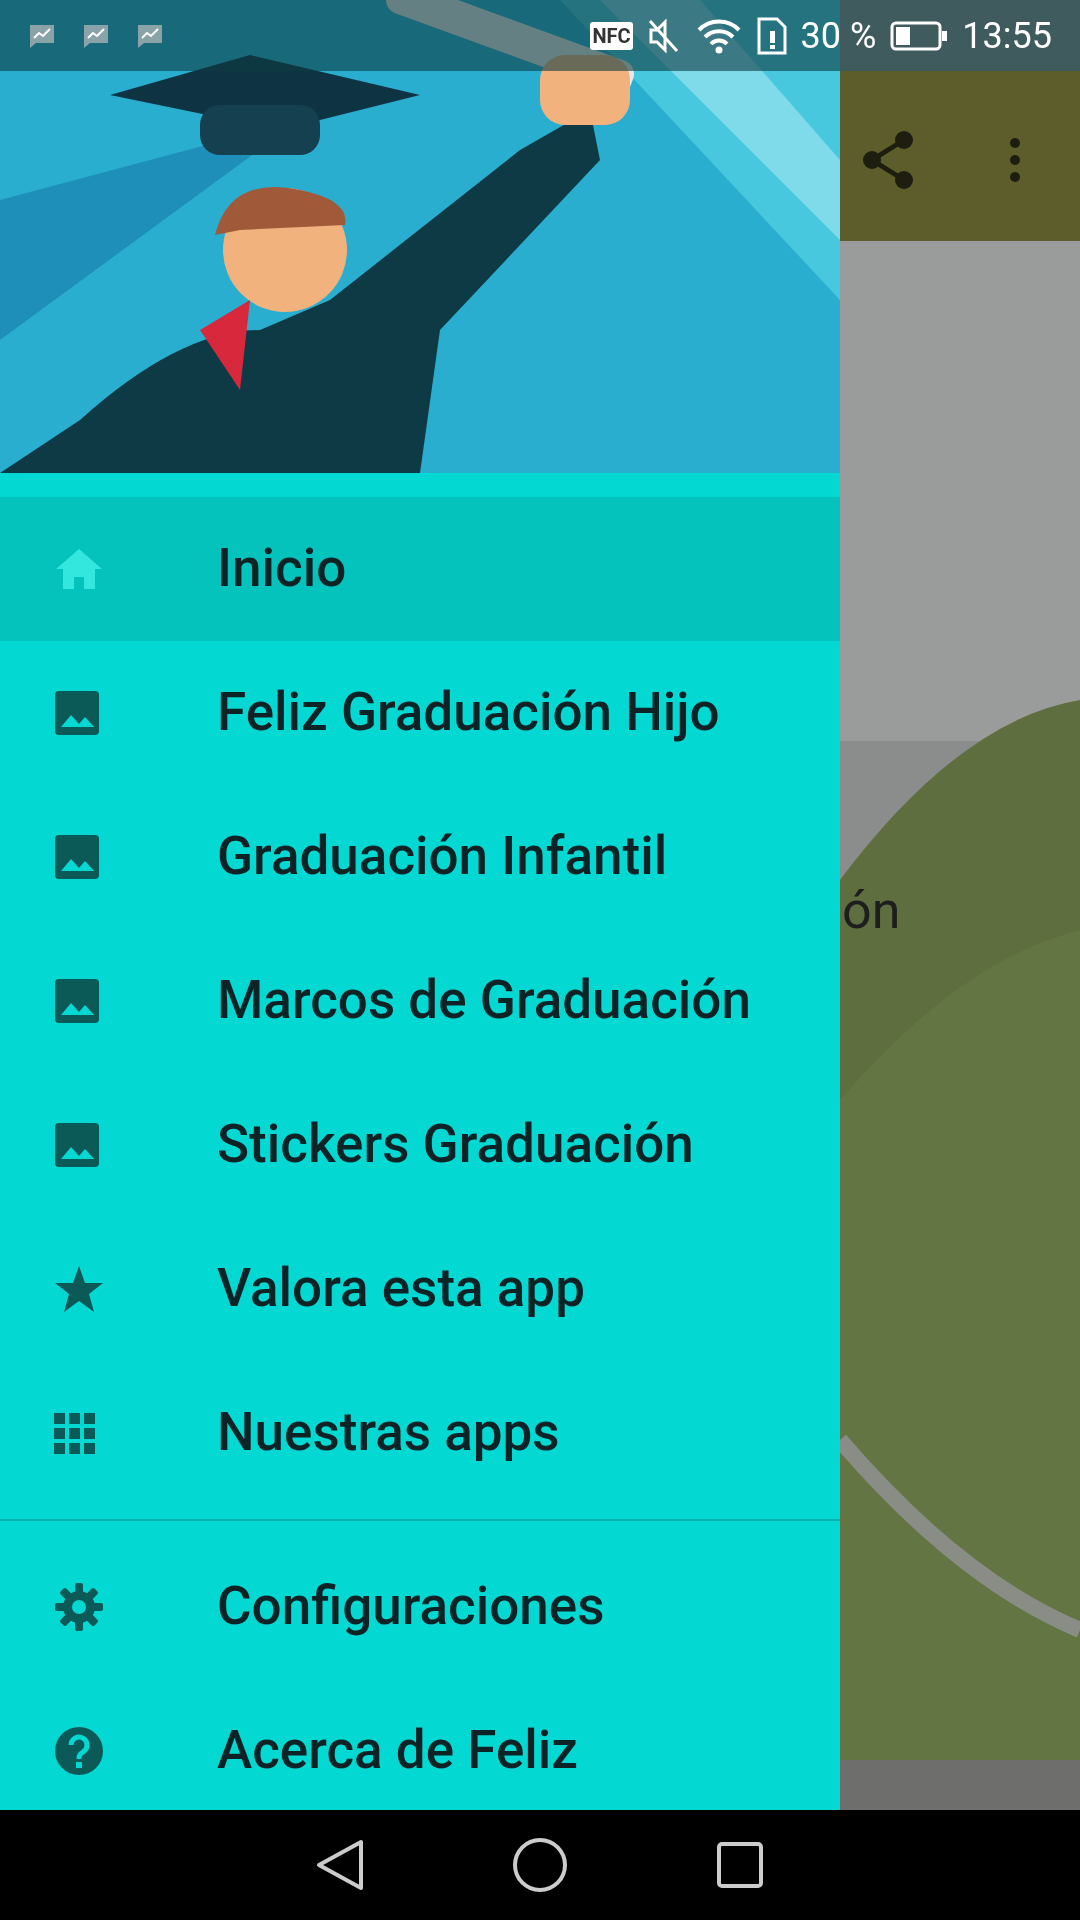 The width and height of the screenshot is (1080, 1920). What do you see at coordinates (1015, 160) in the screenshot?
I see `more-icon` at bounding box center [1015, 160].